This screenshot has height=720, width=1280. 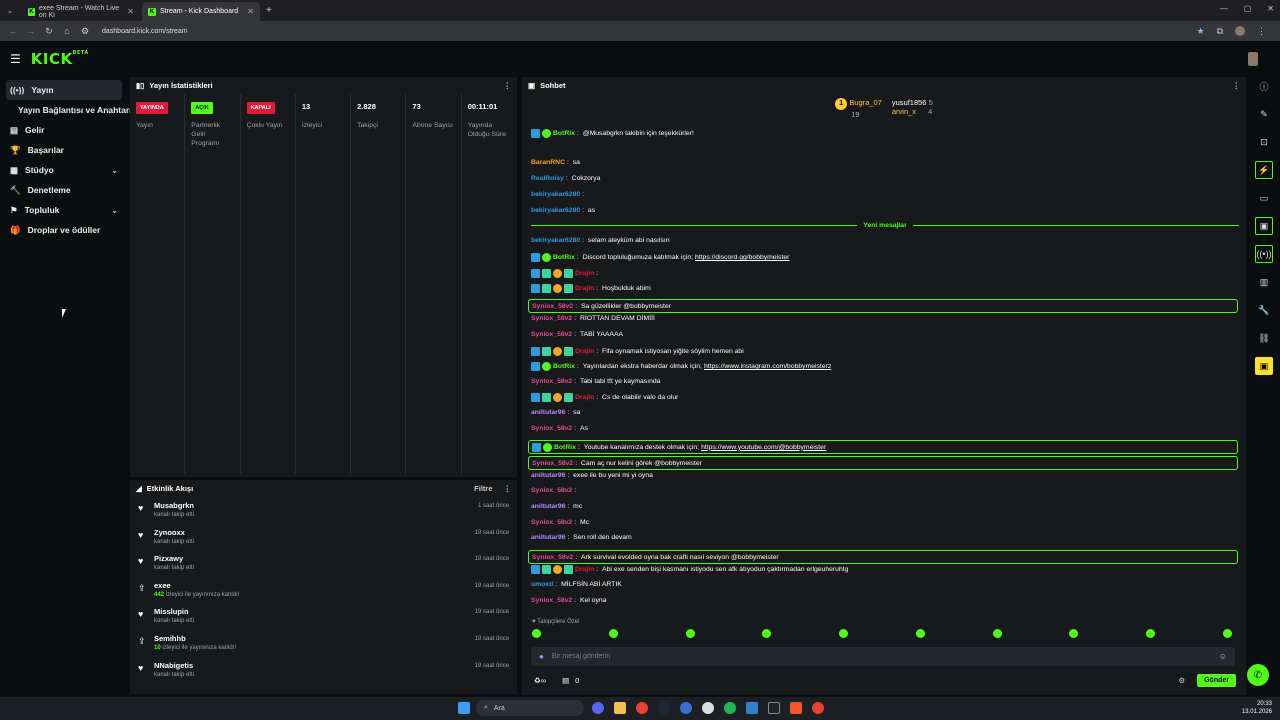 I want to click on chat-link: https://www.instagram.com/bobbymeisterz, so click(x=767, y=366).